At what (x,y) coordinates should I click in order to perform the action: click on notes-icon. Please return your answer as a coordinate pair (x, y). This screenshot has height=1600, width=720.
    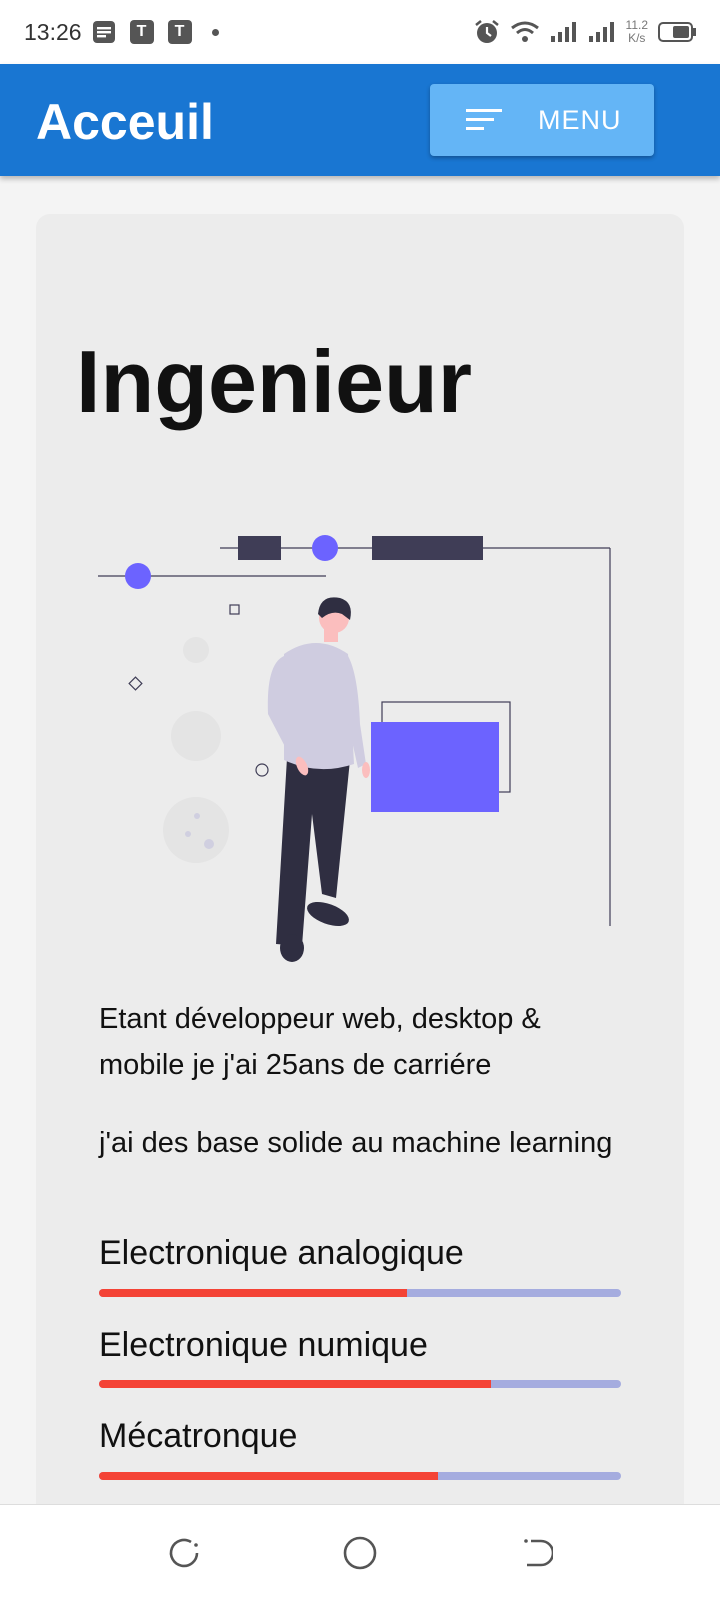
    Looking at the image, I should click on (103, 32).